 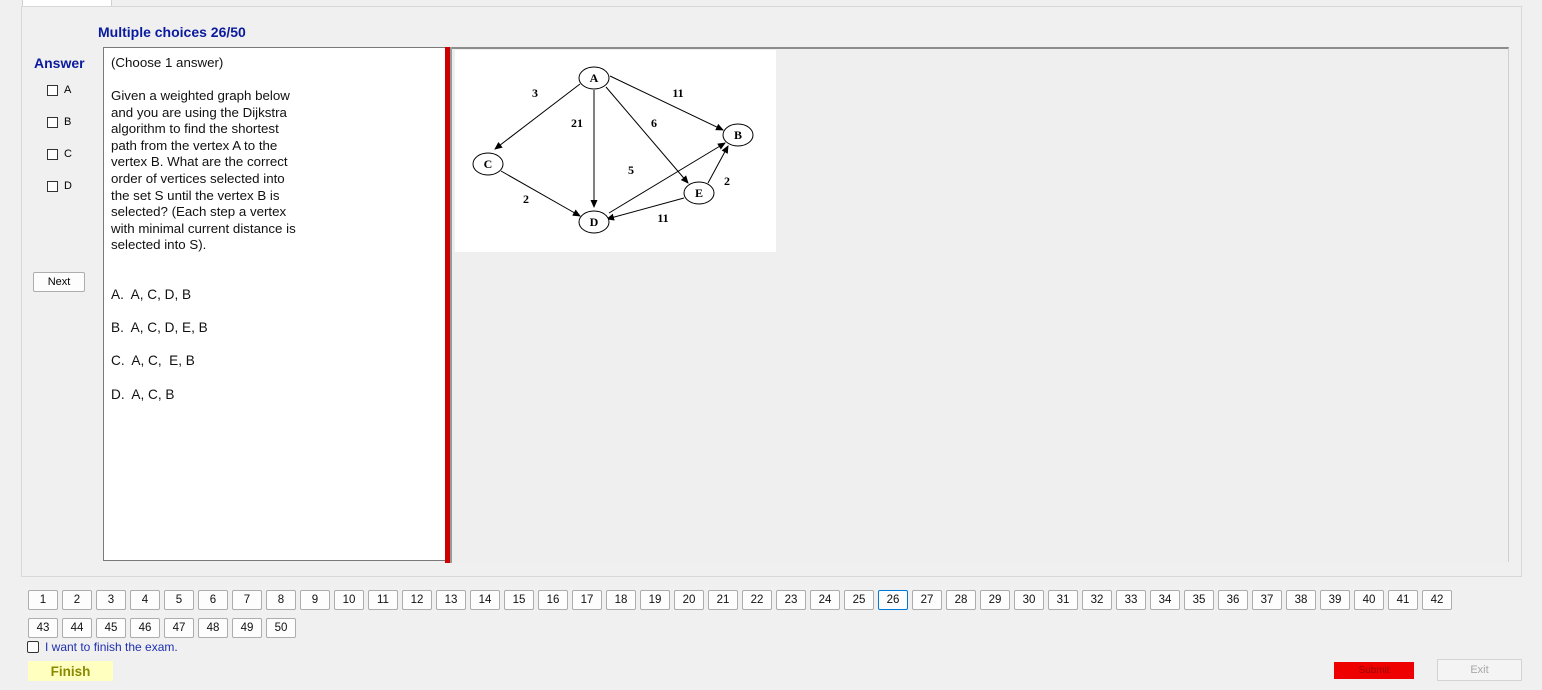 I want to click on answer-option-c: C, so click(x=59, y=154).